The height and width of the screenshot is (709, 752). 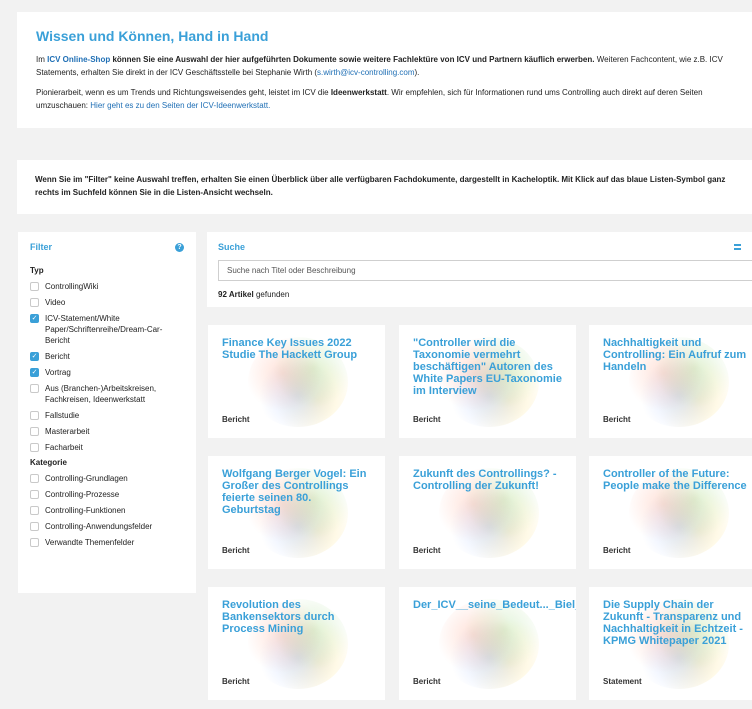 What do you see at coordinates (152, 36) in the screenshot?
I see `page-title: Wissen und Können, Hand in Hand` at bounding box center [152, 36].